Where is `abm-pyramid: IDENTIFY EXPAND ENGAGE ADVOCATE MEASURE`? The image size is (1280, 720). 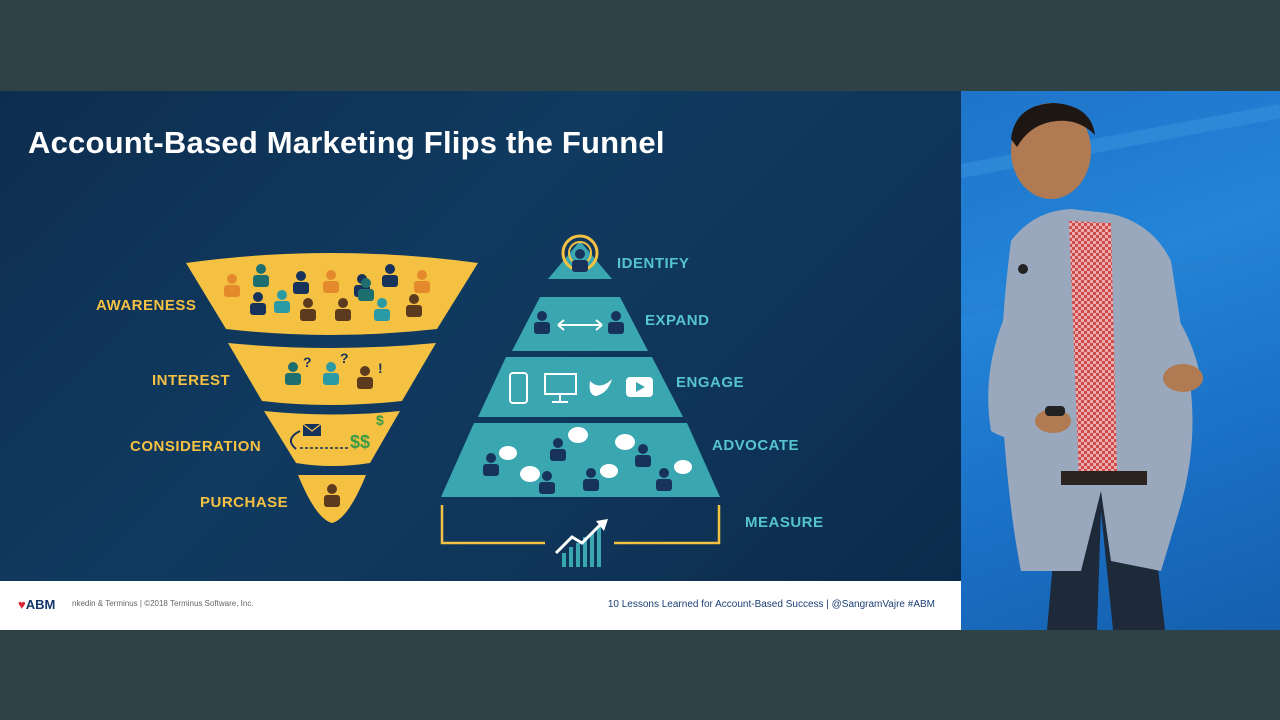 abm-pyramid: IDENTIFY EXPAND ENGAGE ADVOCATE MEASURE is located at coordinates (632, 400).